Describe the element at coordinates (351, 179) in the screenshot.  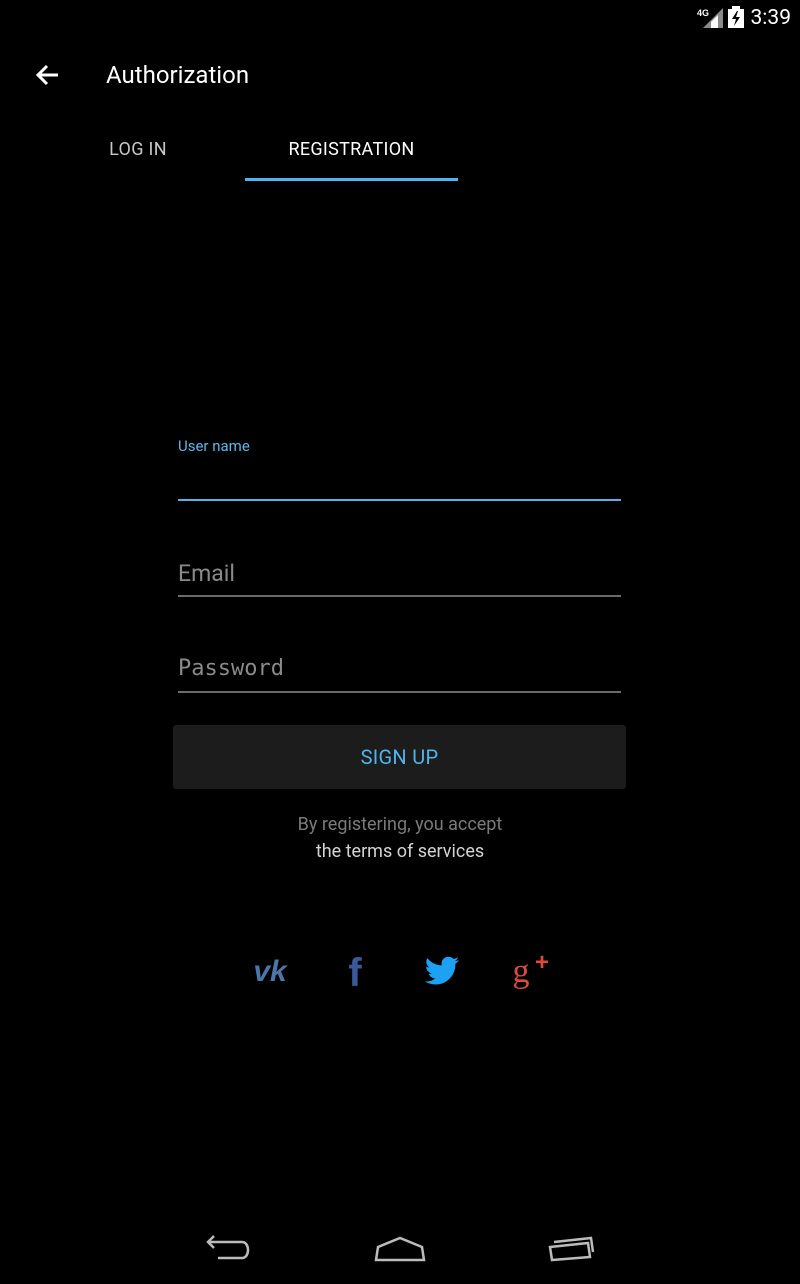
I see `tab-selected-indicator` at that location.